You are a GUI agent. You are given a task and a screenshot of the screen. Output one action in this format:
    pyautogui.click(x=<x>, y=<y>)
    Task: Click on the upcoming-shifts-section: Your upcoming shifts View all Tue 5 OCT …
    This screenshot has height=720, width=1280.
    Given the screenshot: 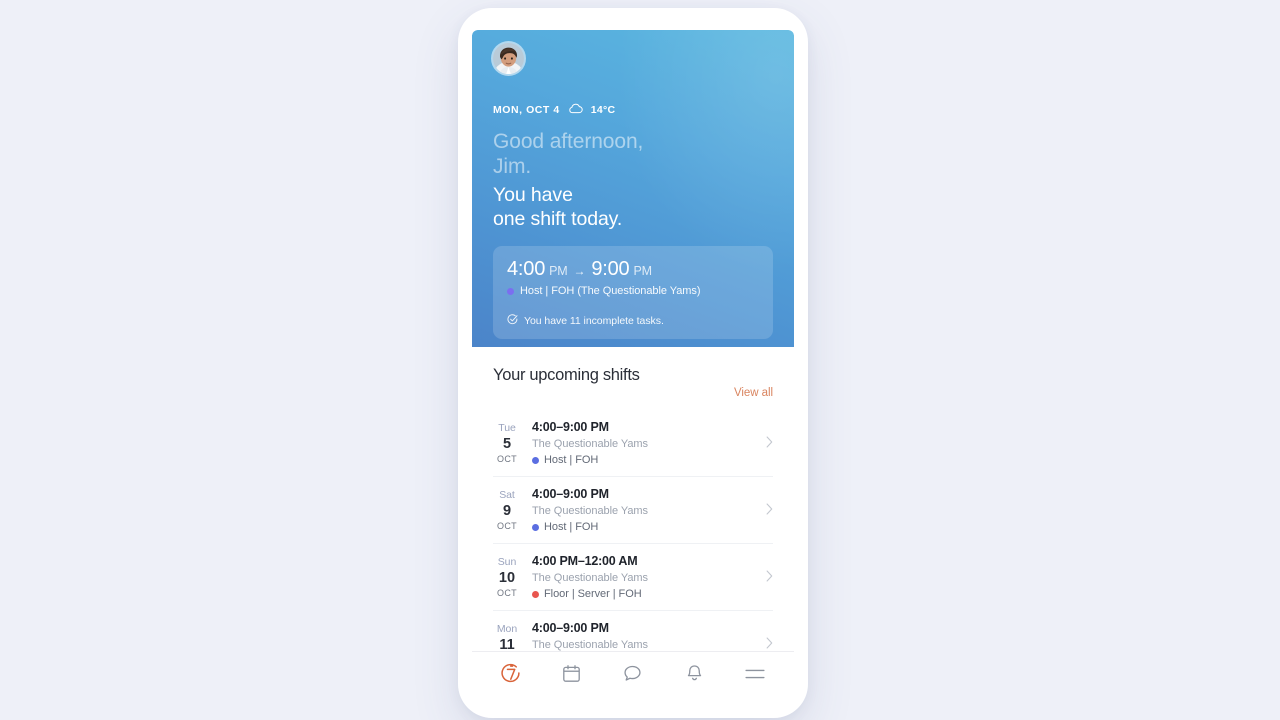 What is the action you would take?
    pyautogui.click(x=633, y=499)
    